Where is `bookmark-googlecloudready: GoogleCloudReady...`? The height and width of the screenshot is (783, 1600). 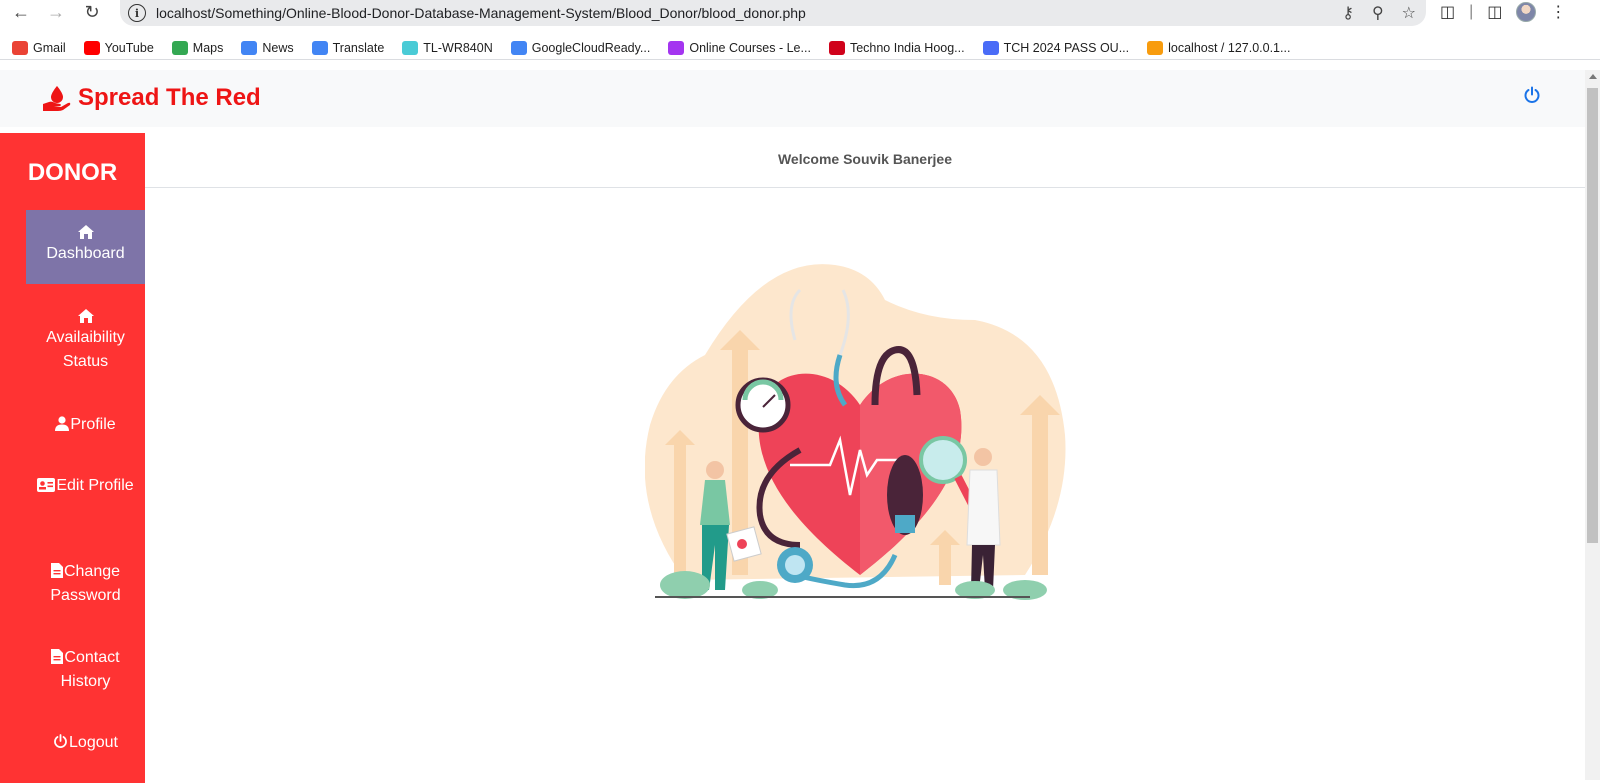
bookmark-googlecloudready: GoogleCloudReady... is located at coordinates (580, 47).